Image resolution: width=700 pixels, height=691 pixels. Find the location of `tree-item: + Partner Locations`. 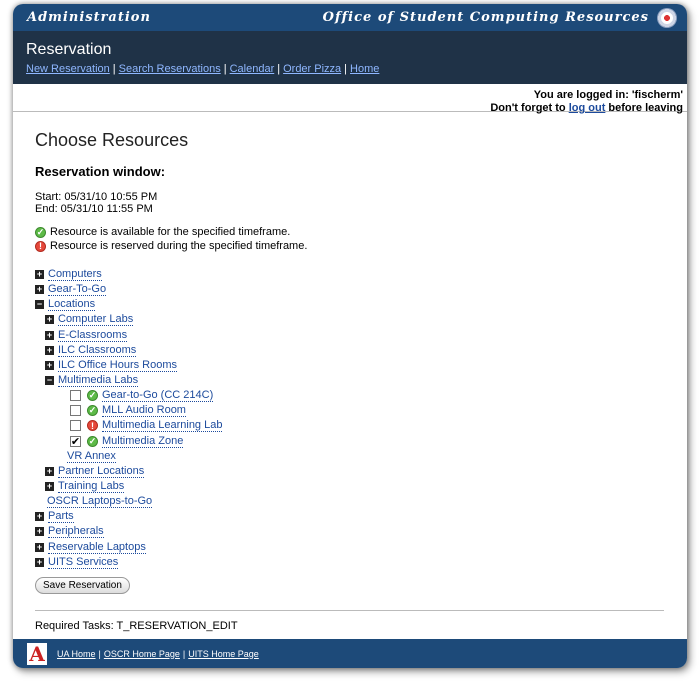

tree-item: + Partner Locations is located at coordinates (95, 471).